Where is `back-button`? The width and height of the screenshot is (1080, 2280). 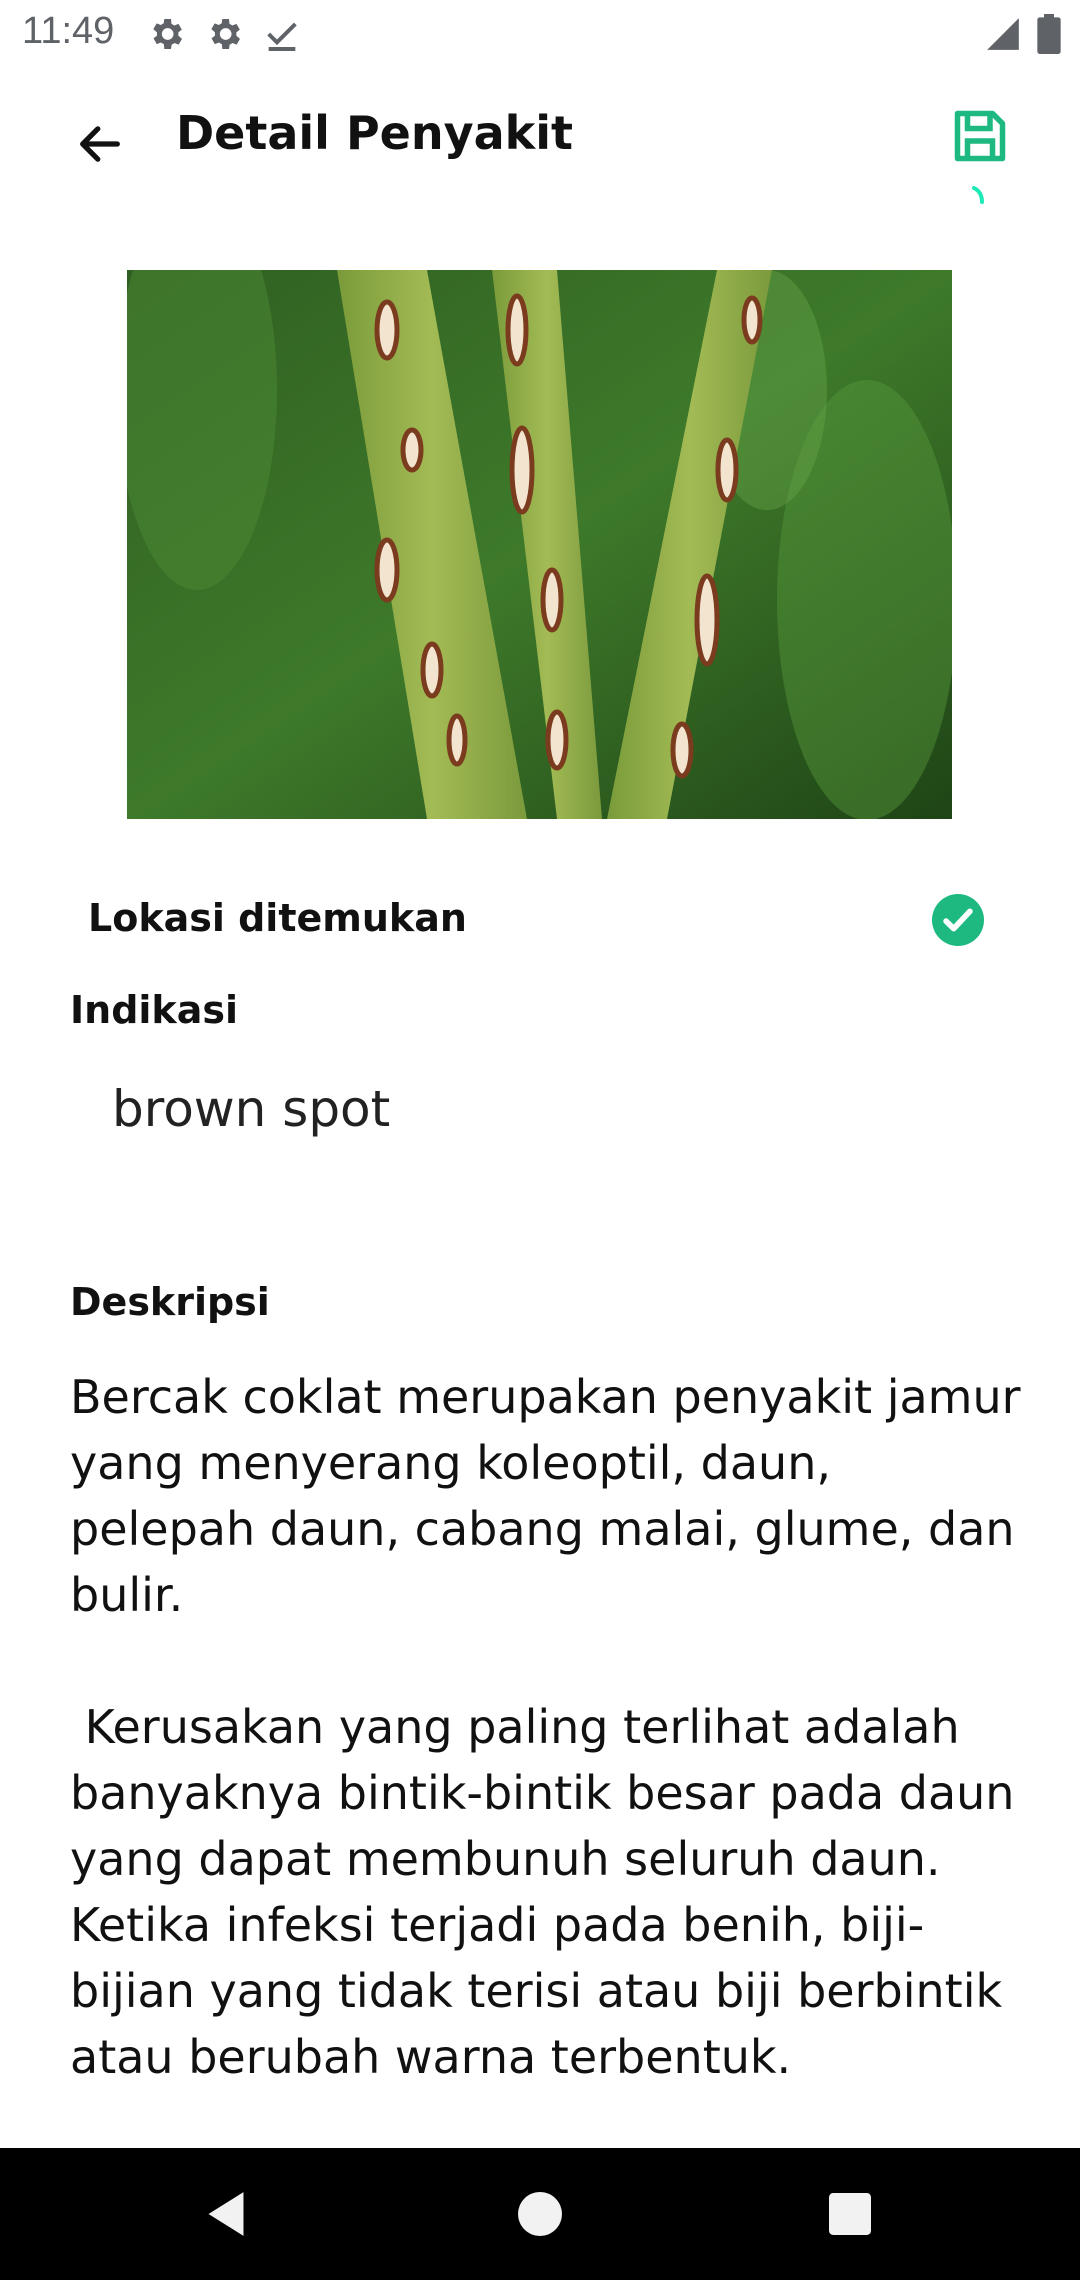
back-button is located at coordinates (100, 146).